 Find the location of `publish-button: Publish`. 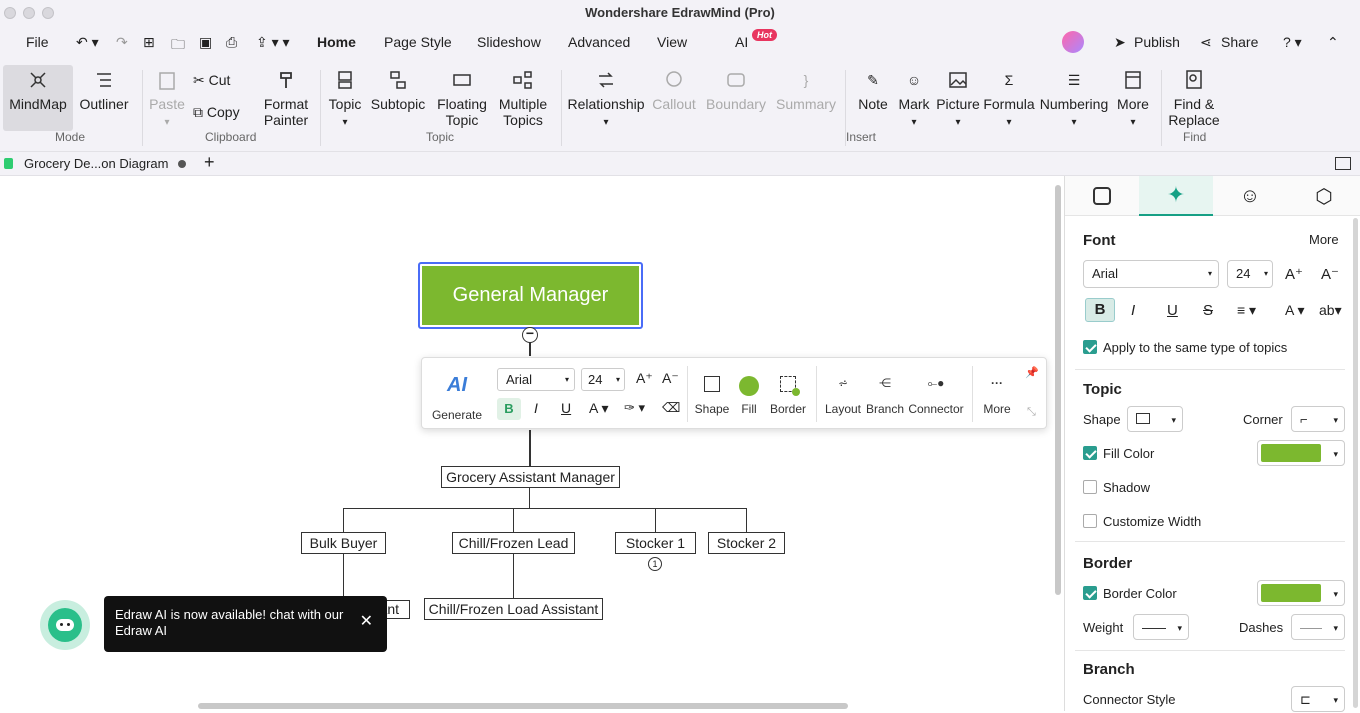

publish-button: Publish is located at coordinates (1157, 42).